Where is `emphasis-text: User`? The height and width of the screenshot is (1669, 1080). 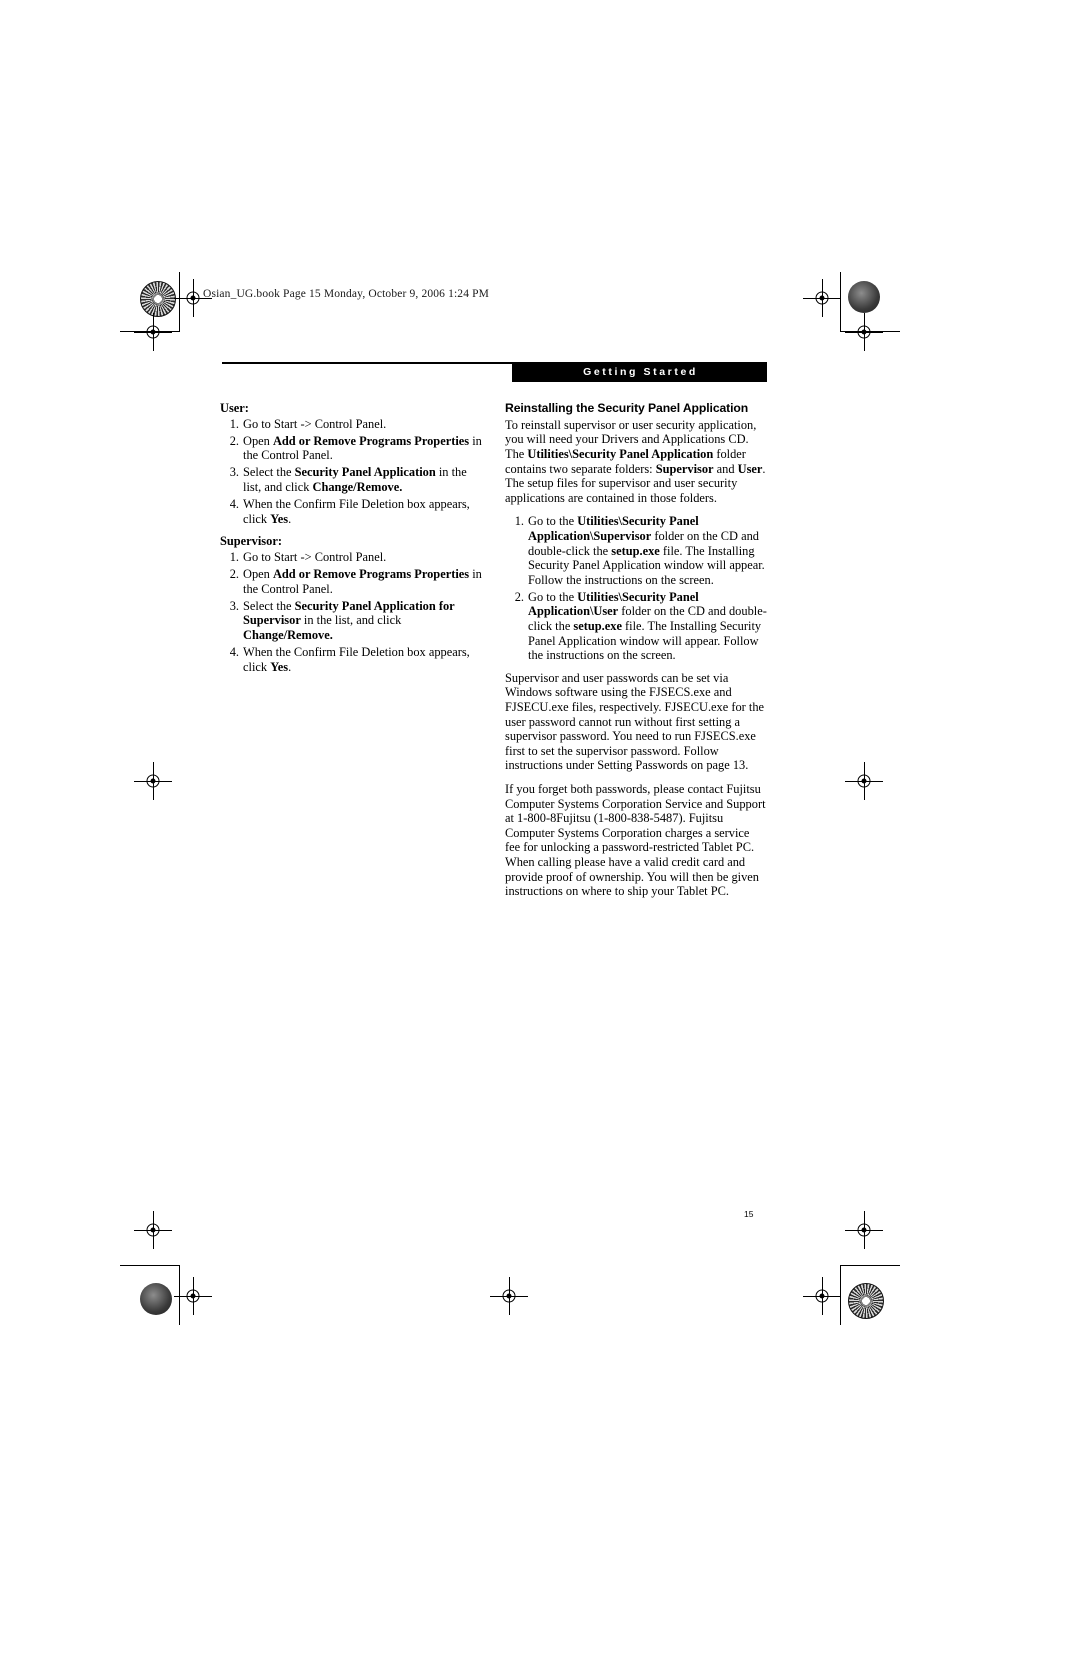
emphasis-text: User is located at coordinates (750, 468).